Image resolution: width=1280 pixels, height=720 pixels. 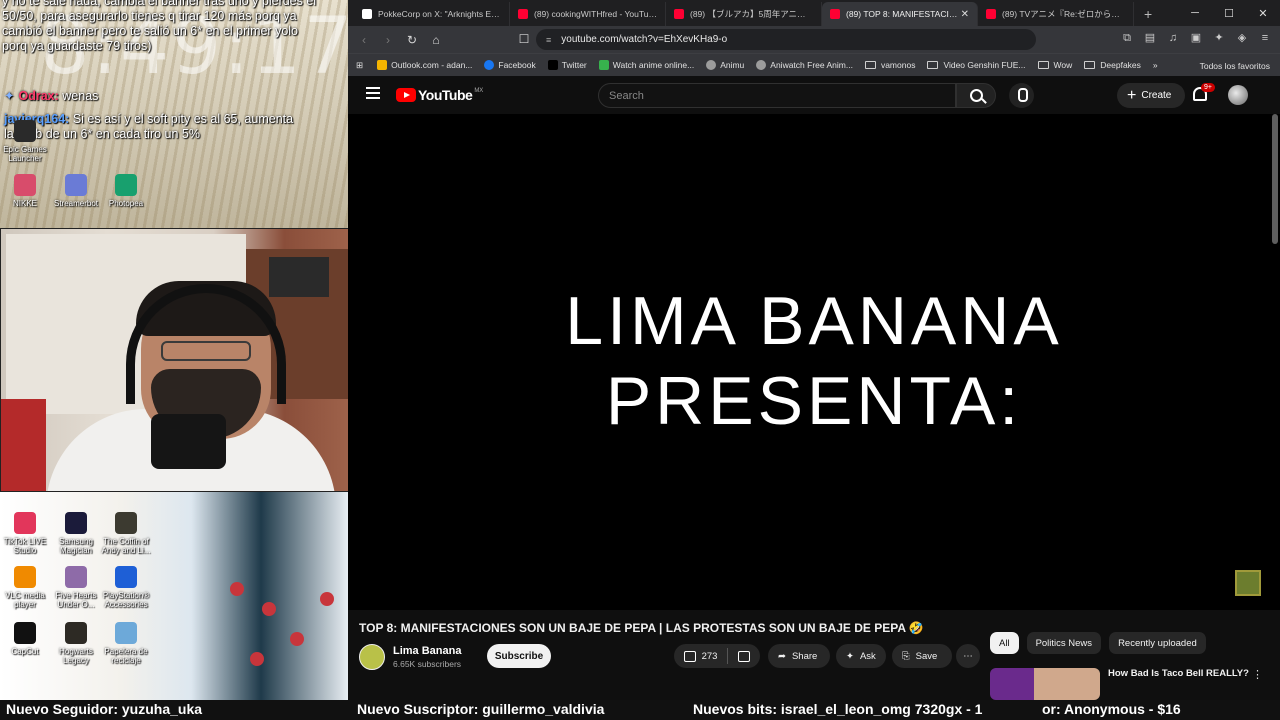 What do you see at coordinates (1004, 643) in the screenshot?
I see `chip-all: All` at bounding box center [1004, 643].